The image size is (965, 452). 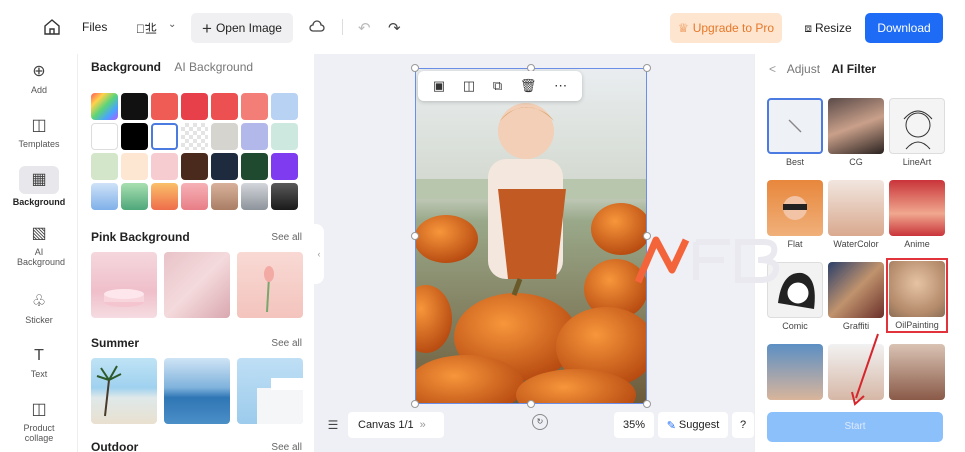 What do you see at coordinates (39, 421) in the screenshot?
I see `nav-product-collage: ◫ Product collage` at bounding box center [39, 421].